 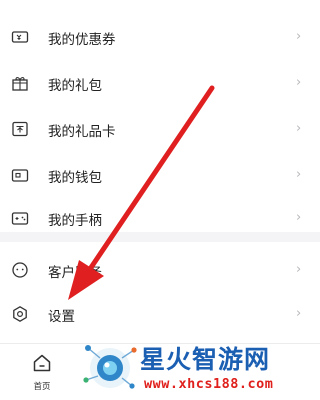 I want to click on section-separator, so click(x=160, y=237).